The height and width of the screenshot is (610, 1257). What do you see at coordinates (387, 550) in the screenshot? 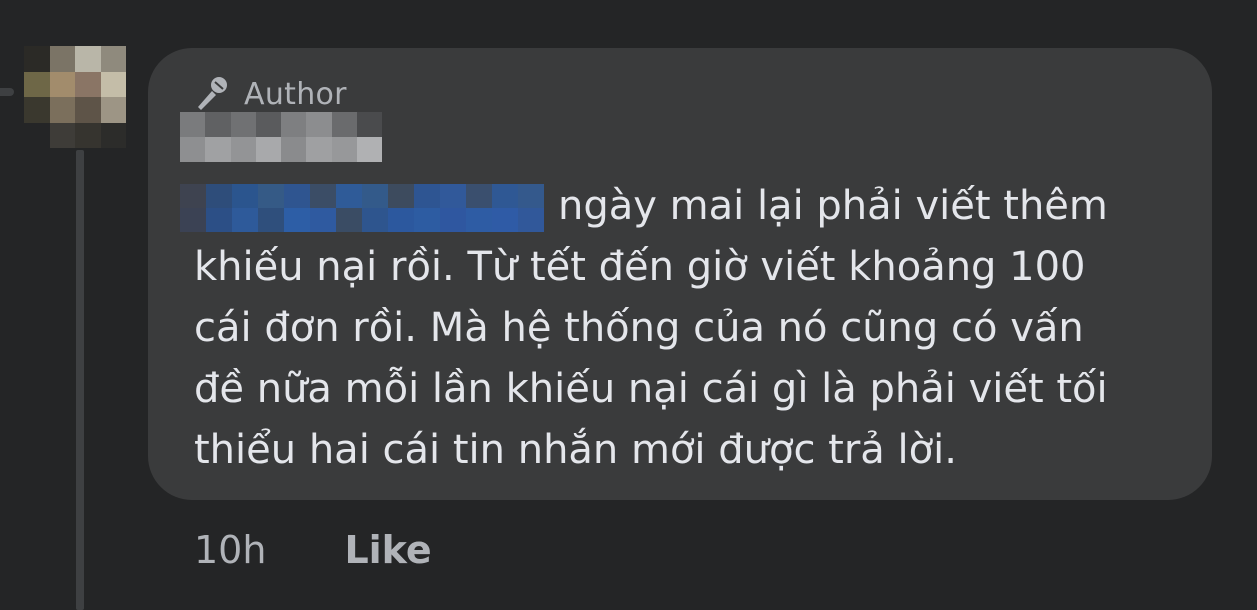
I see `like-button: Like` at bounding box center [387, 550].